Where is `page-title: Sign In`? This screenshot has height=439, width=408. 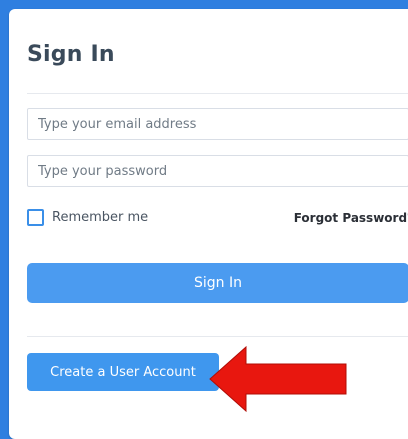 page-title: Sign In is located at coordinates (71, 54).